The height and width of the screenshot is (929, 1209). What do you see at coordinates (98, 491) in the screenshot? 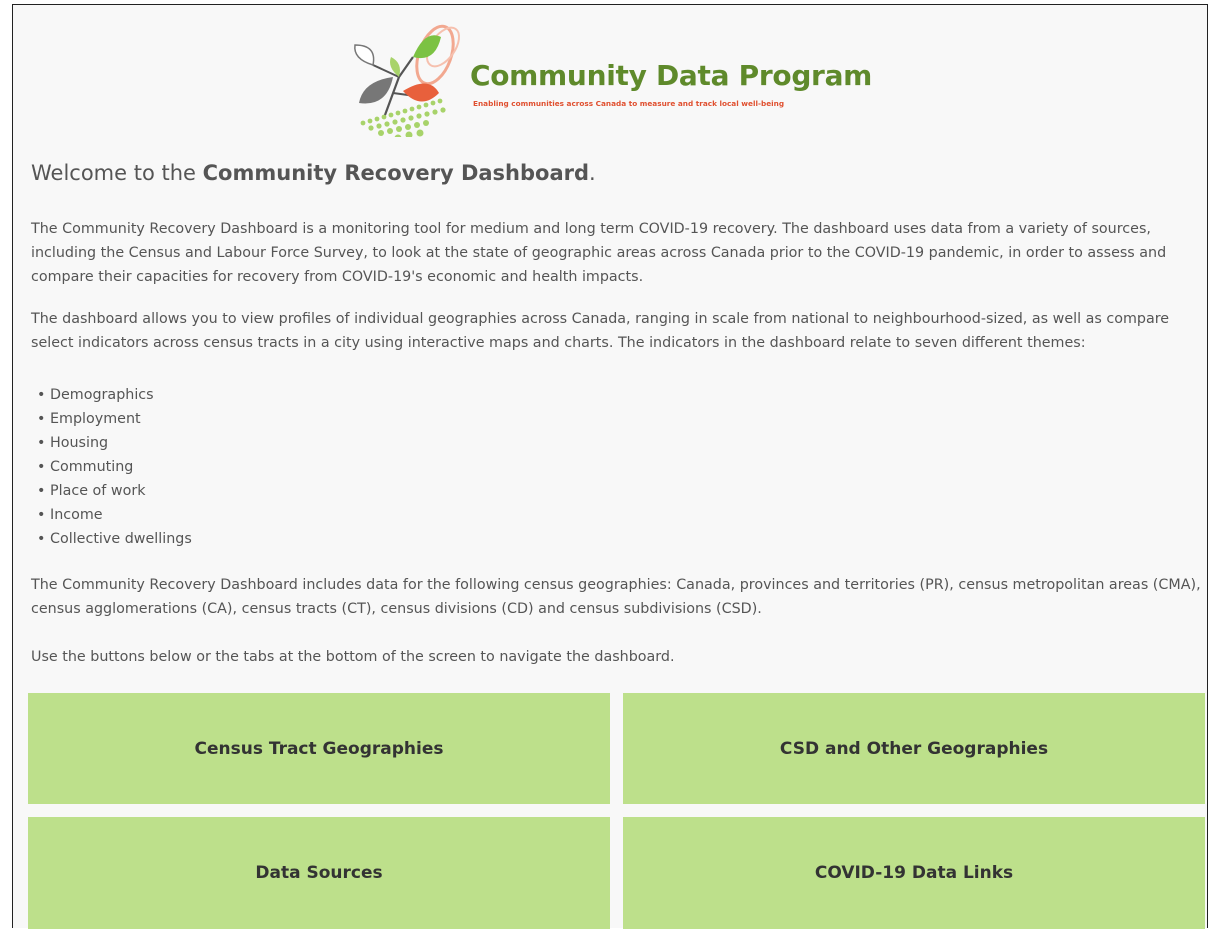
I see `theme-label: Place of work` at bounding box center [98, 491].